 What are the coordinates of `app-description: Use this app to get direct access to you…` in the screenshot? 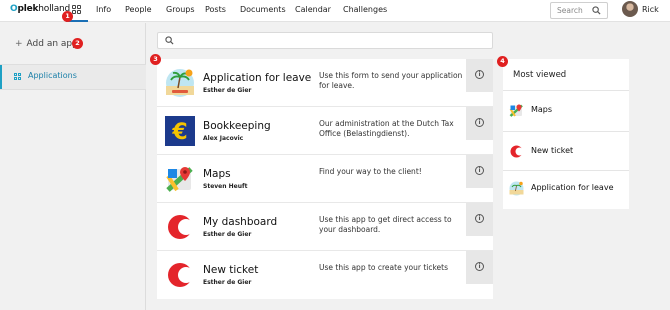 It's located at (385, 224).